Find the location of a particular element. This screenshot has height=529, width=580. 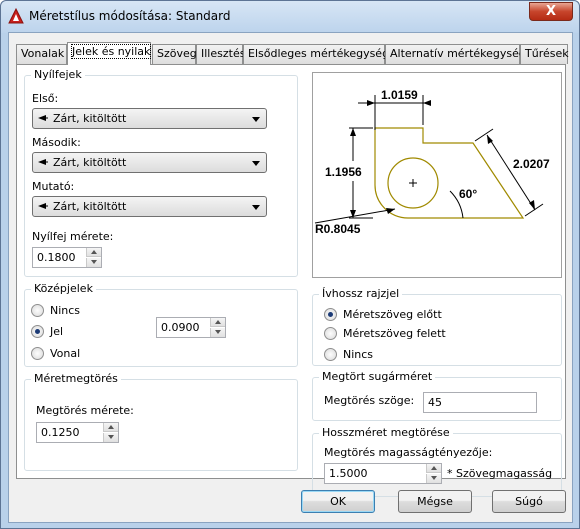

tab-szoveg: Szöveg is located at coordinates (174, 54).